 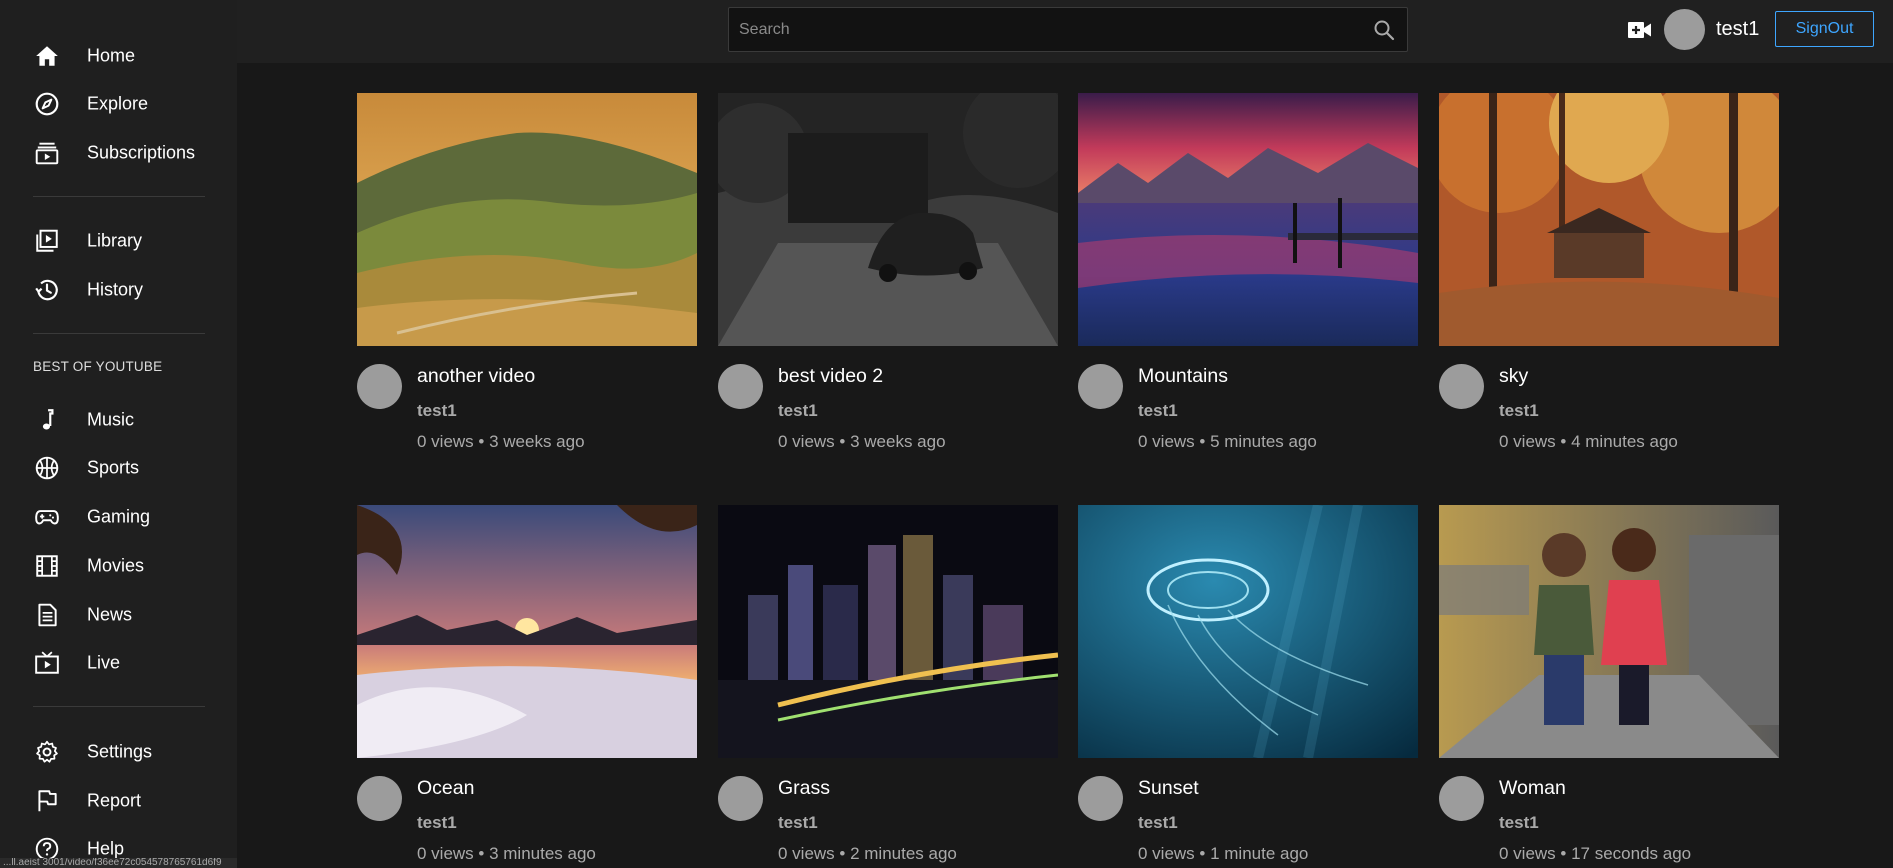 I want to click on video-card: sky test1 0 views • 4 minutes ago, so click(x=1609, y=272).